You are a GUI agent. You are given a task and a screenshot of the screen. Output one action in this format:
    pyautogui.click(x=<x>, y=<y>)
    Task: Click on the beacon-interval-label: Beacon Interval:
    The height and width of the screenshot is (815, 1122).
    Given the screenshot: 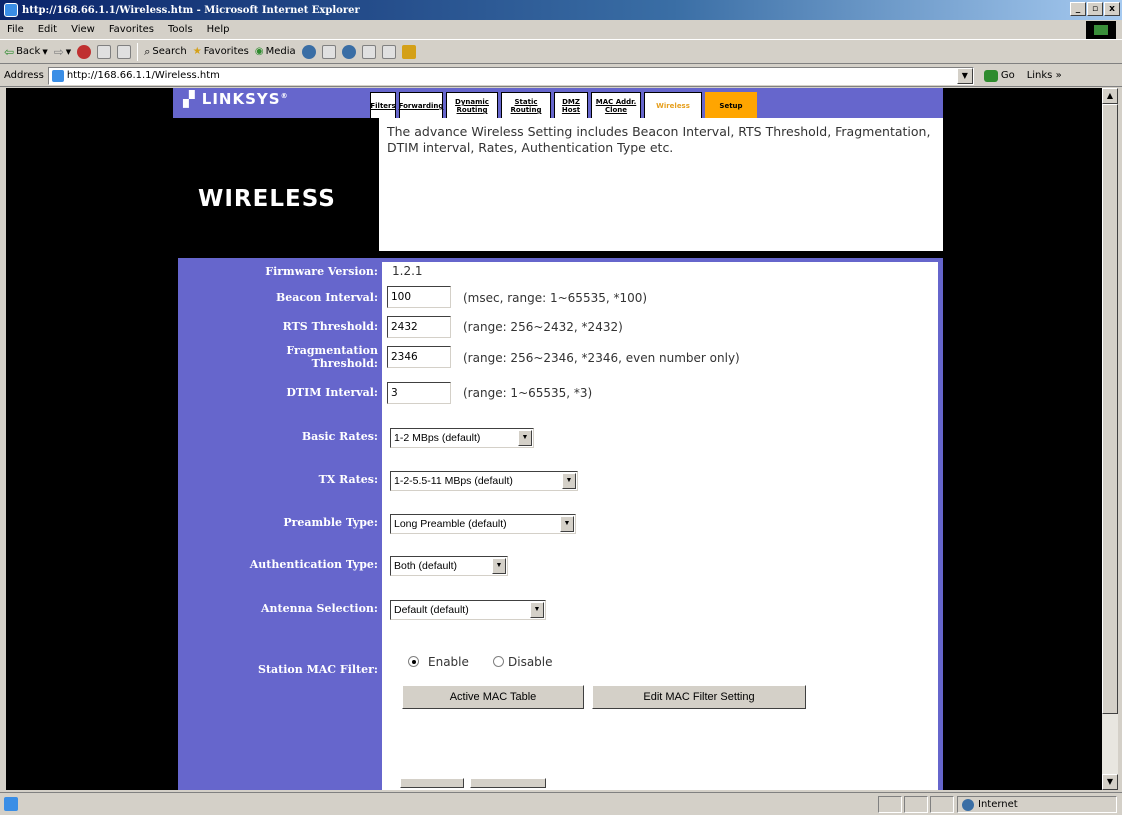 What is the action you would take?
    pyautogui.click(x=326, y=297)
    